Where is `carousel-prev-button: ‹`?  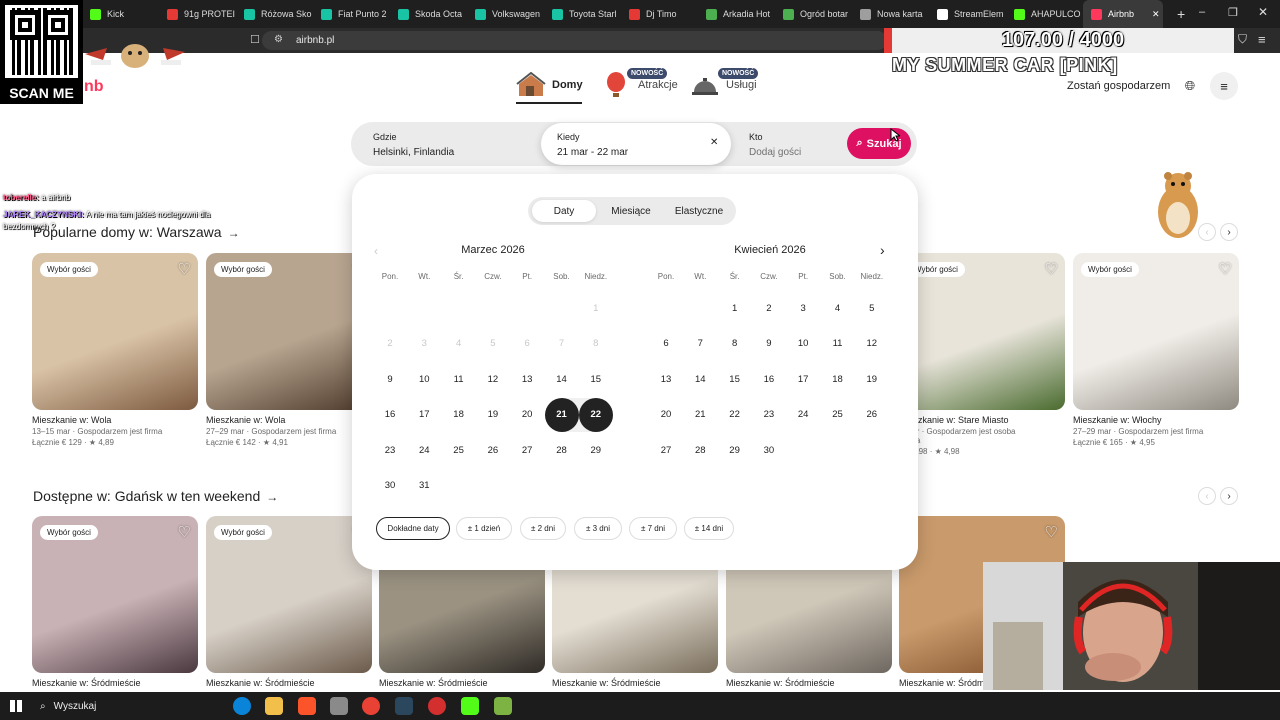
carousel-prev-button: ‹ is located at coordinates (1207, 232).